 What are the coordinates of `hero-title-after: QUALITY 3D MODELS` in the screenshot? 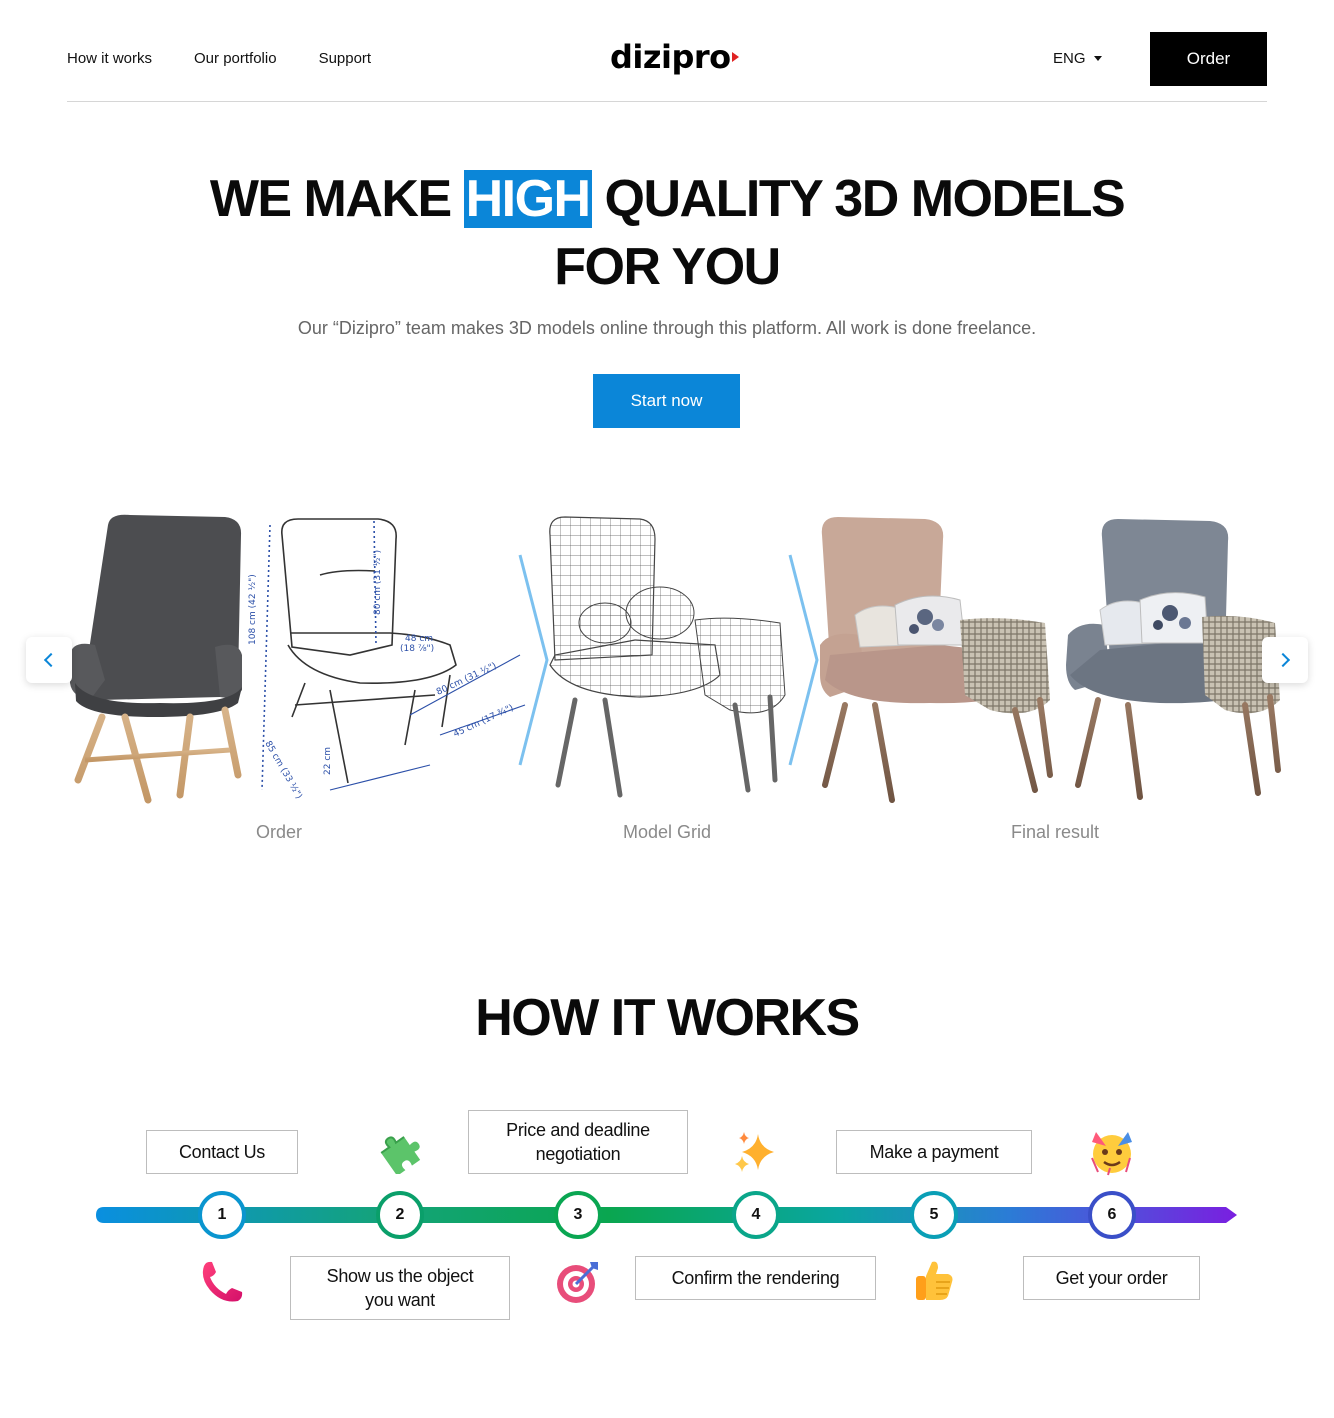 It's located at (858, 199).